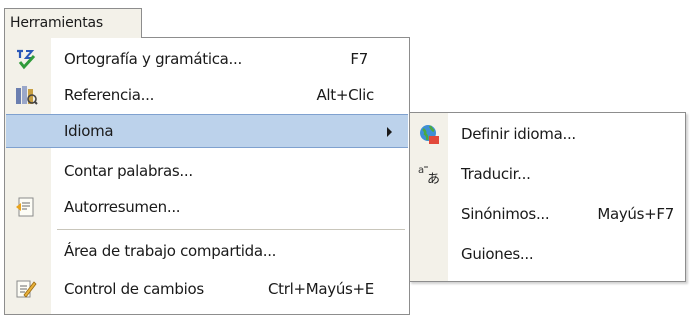 The width and height of the screenshot is (690, 315). Describe the element at coordinates (26, 59) in the screenshot. I see `spelling-check-icon` at that location.